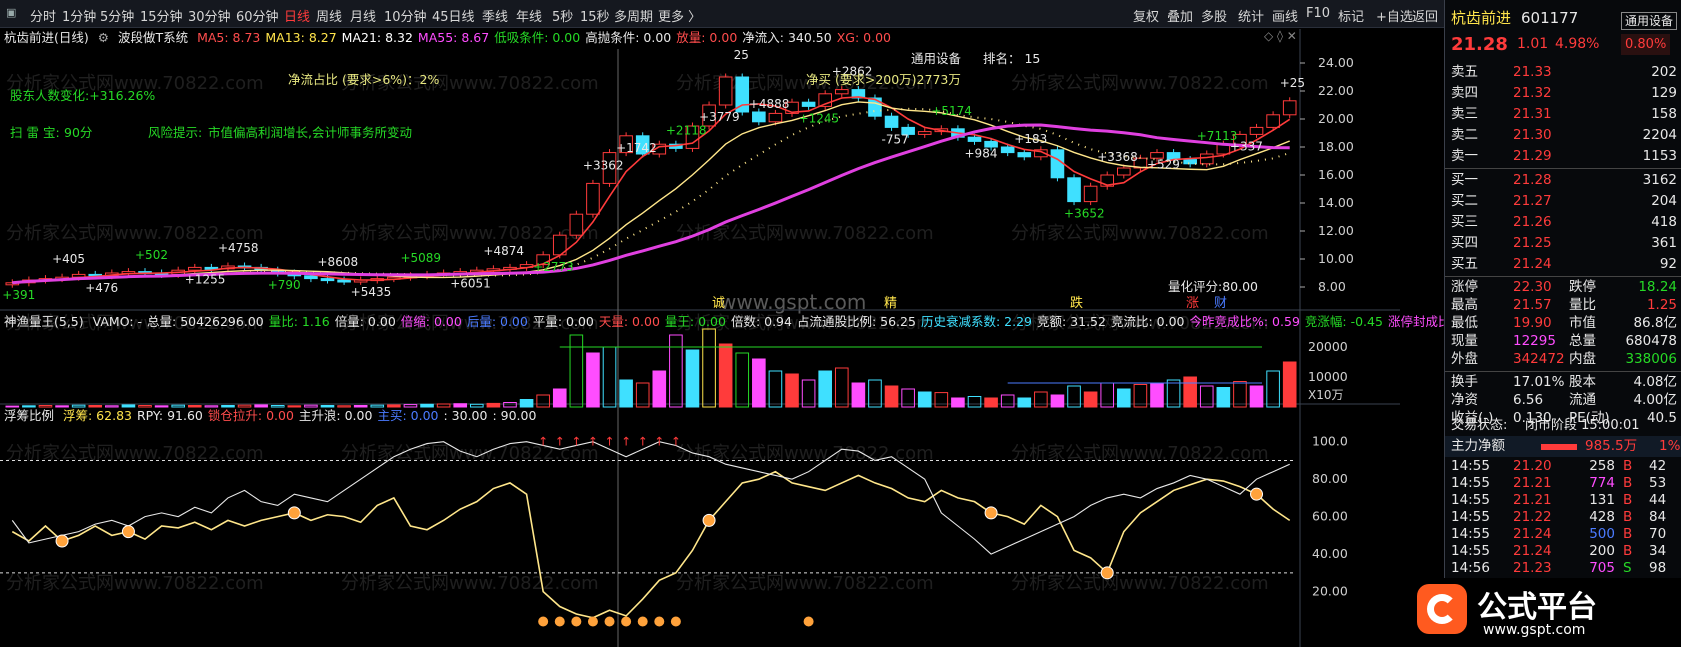  I want to click on industry-badge: 通用设备, so click(1649, 21).